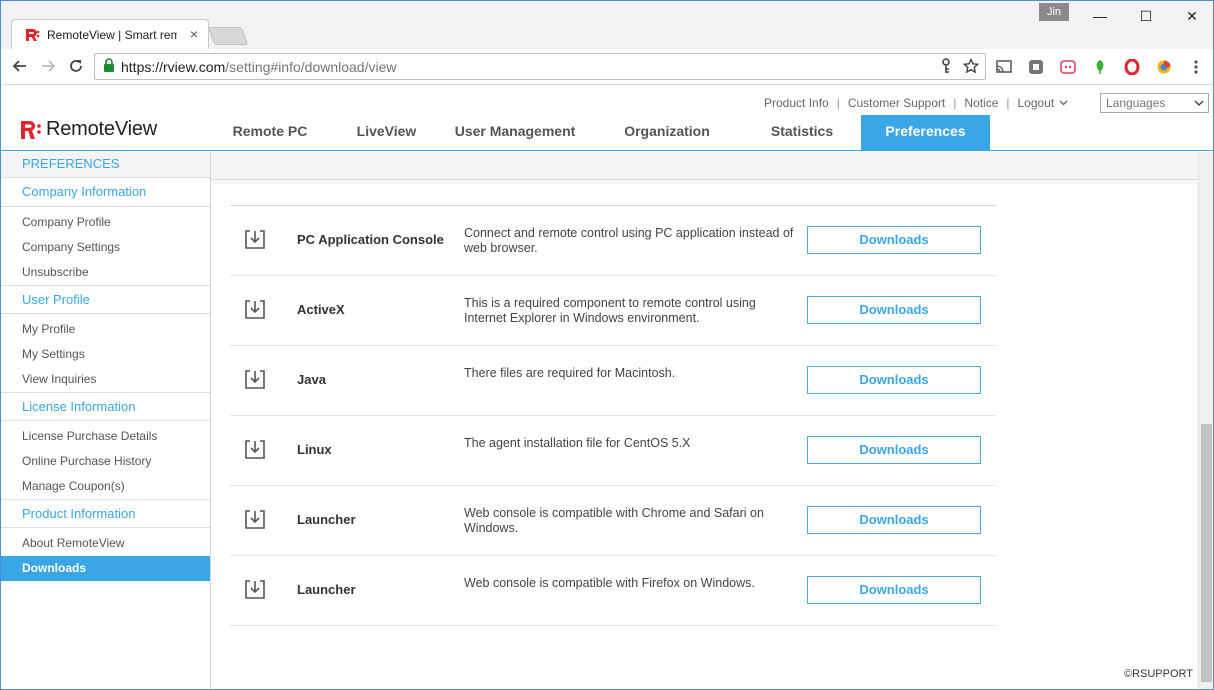 The width and height of the screenshot is (1214, 690). What do you see at coordinates (667, 133) in the screenshot?
I see `nav-organization: Organization` at bounding box center [667, 133].